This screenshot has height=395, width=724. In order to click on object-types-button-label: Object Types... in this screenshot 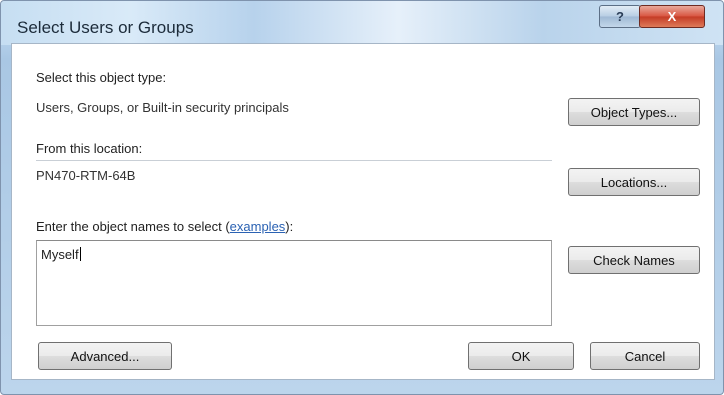, I will do `click(634, 112)`.